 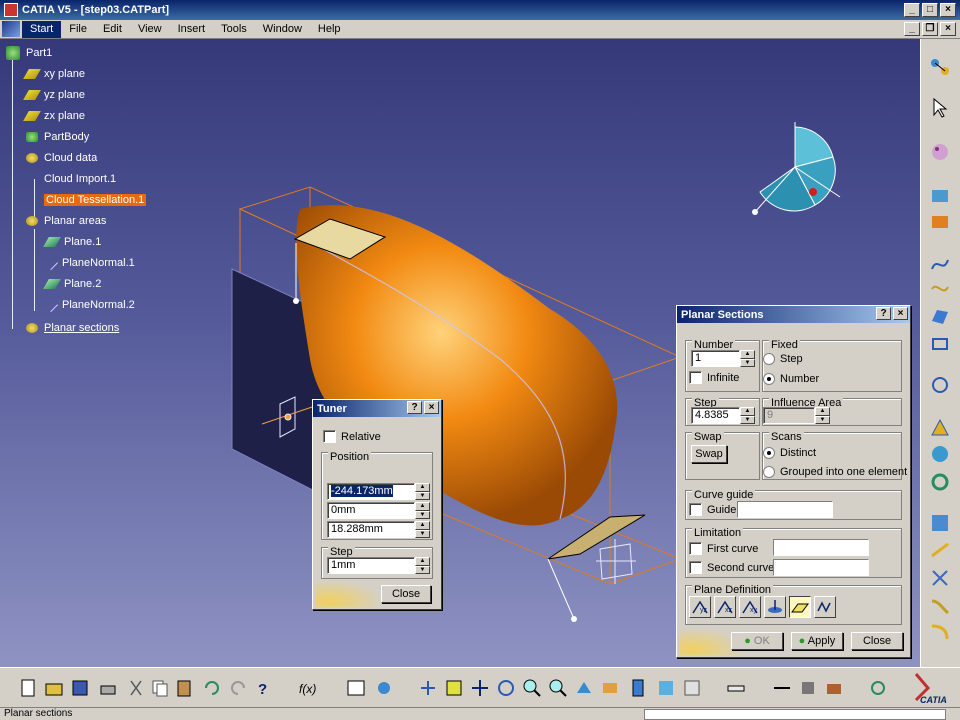 What do you see at coordinates (821, 547) in the screenshot?
I see `ps-first-curve-field` at bounding box center [821, 547].